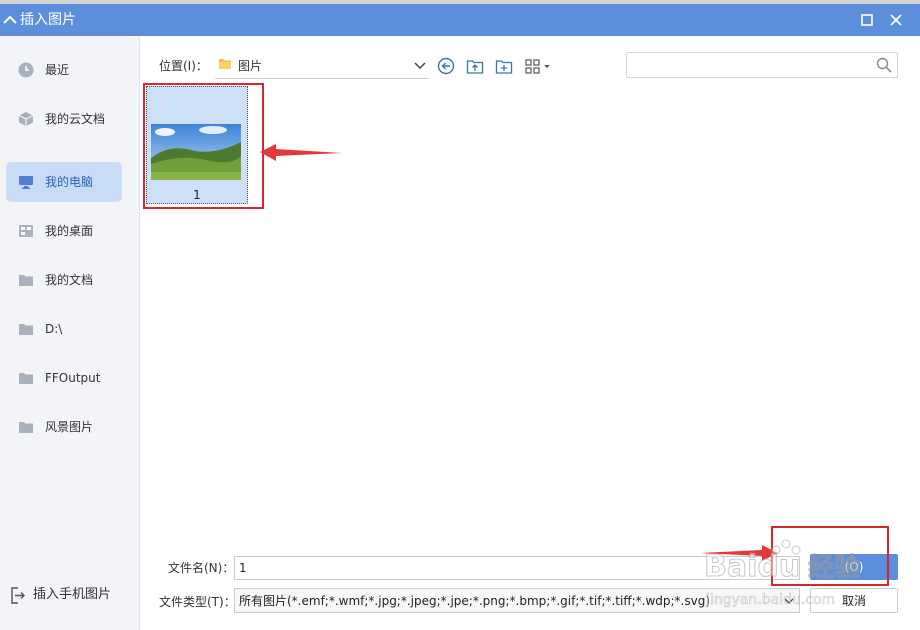 The height and width of the screenshot is (630, 920). What do you see at coordinates (446, 66) in the screenshot?
I see `back-icon` at bounding box center [446, 66].